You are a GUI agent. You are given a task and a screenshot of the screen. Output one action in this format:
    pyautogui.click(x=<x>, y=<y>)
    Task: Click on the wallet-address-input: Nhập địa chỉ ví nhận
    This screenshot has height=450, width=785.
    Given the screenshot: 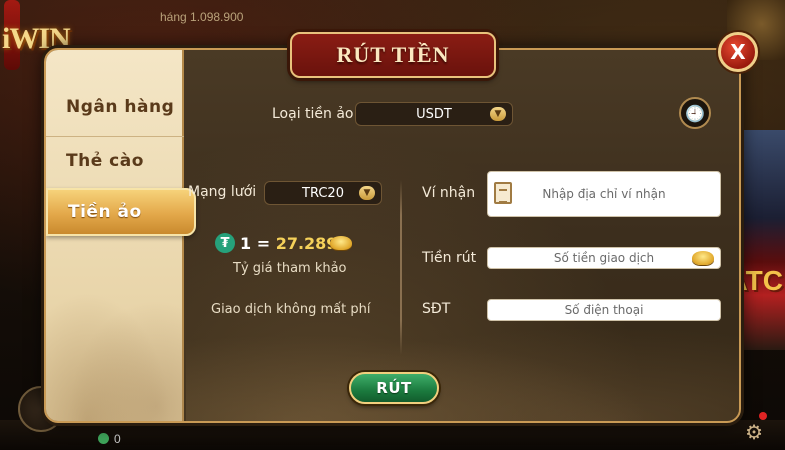 What is the action you would take?
    pyautogui.click(x=604, y=194)
    